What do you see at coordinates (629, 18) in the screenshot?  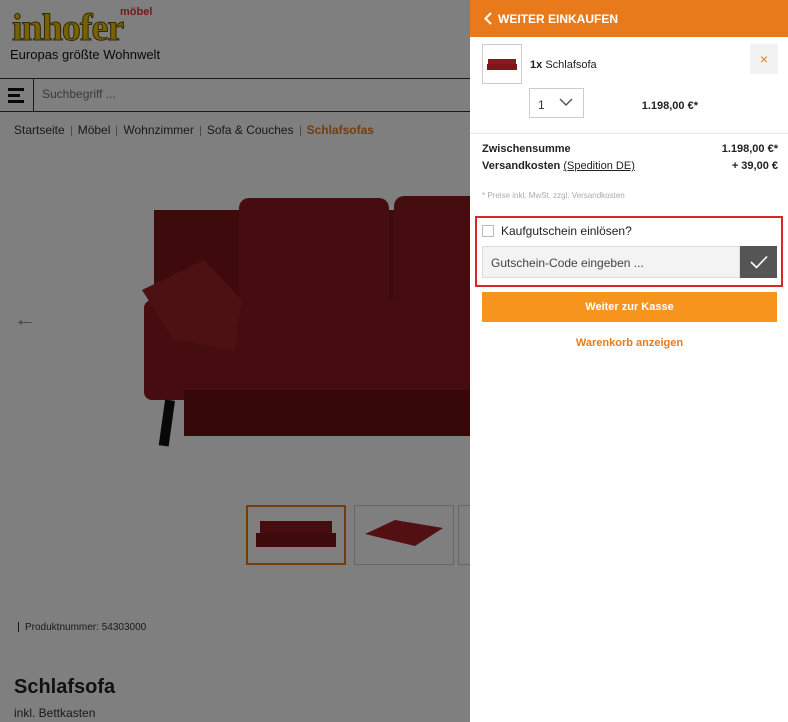 I see `continue-shopping-button: WEITER EINKAUFEN` at bounding box center [629, 18].